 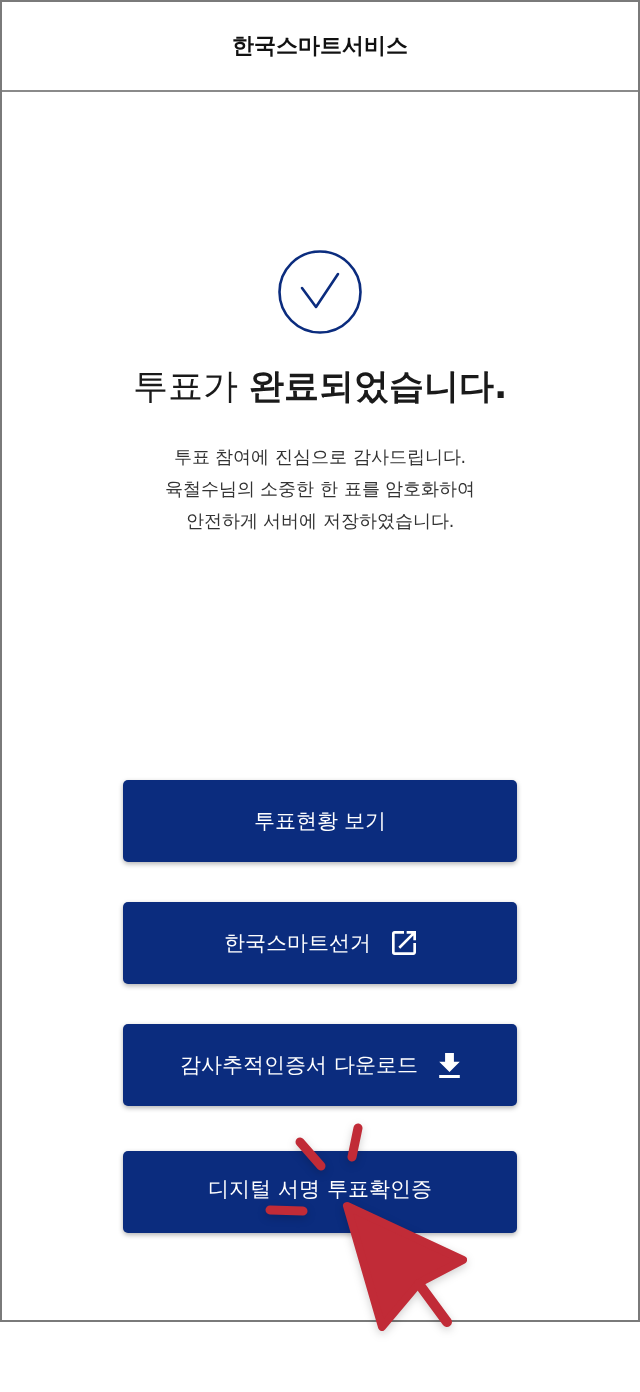 What do you see at coordinates (320, 943) in the screenshot?
I see `action-button: 한국스마트선거` at bounding box center [320, 943].